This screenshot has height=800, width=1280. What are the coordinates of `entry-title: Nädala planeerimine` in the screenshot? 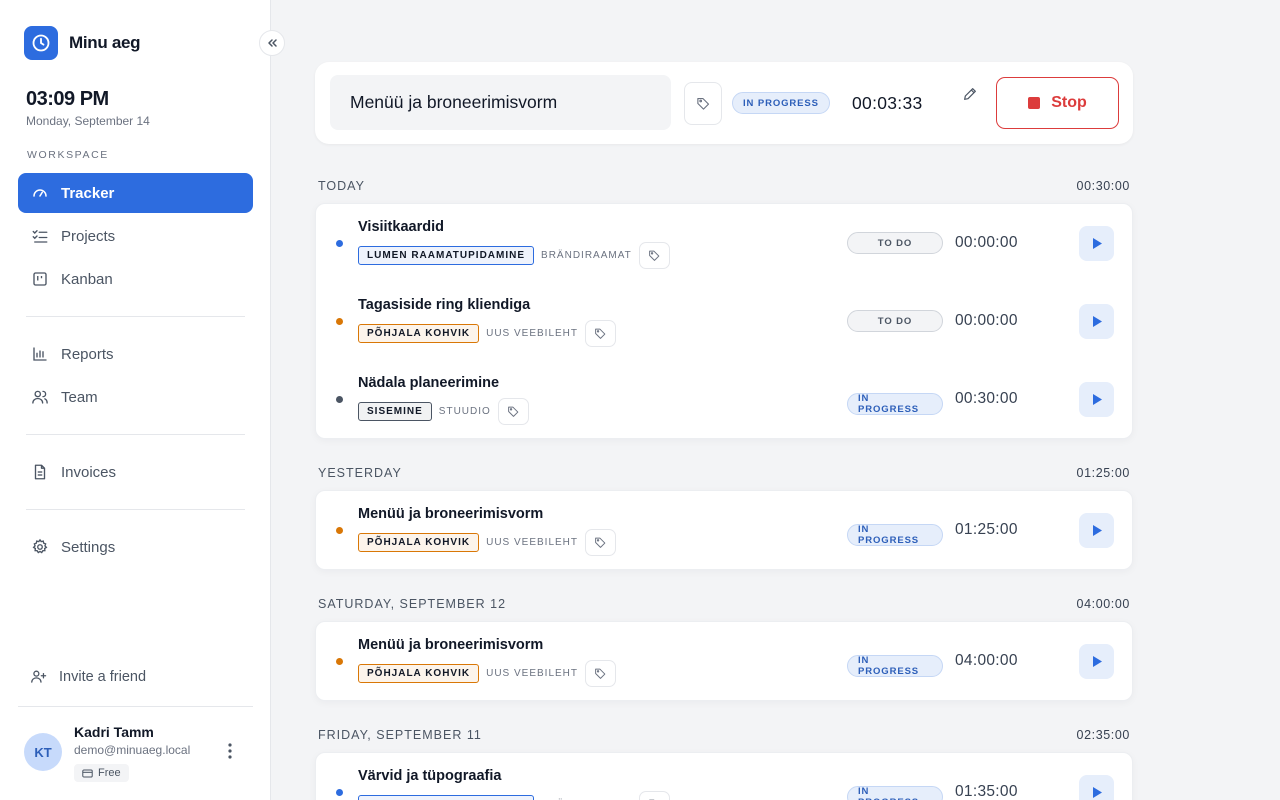 It's located at (428, 383).